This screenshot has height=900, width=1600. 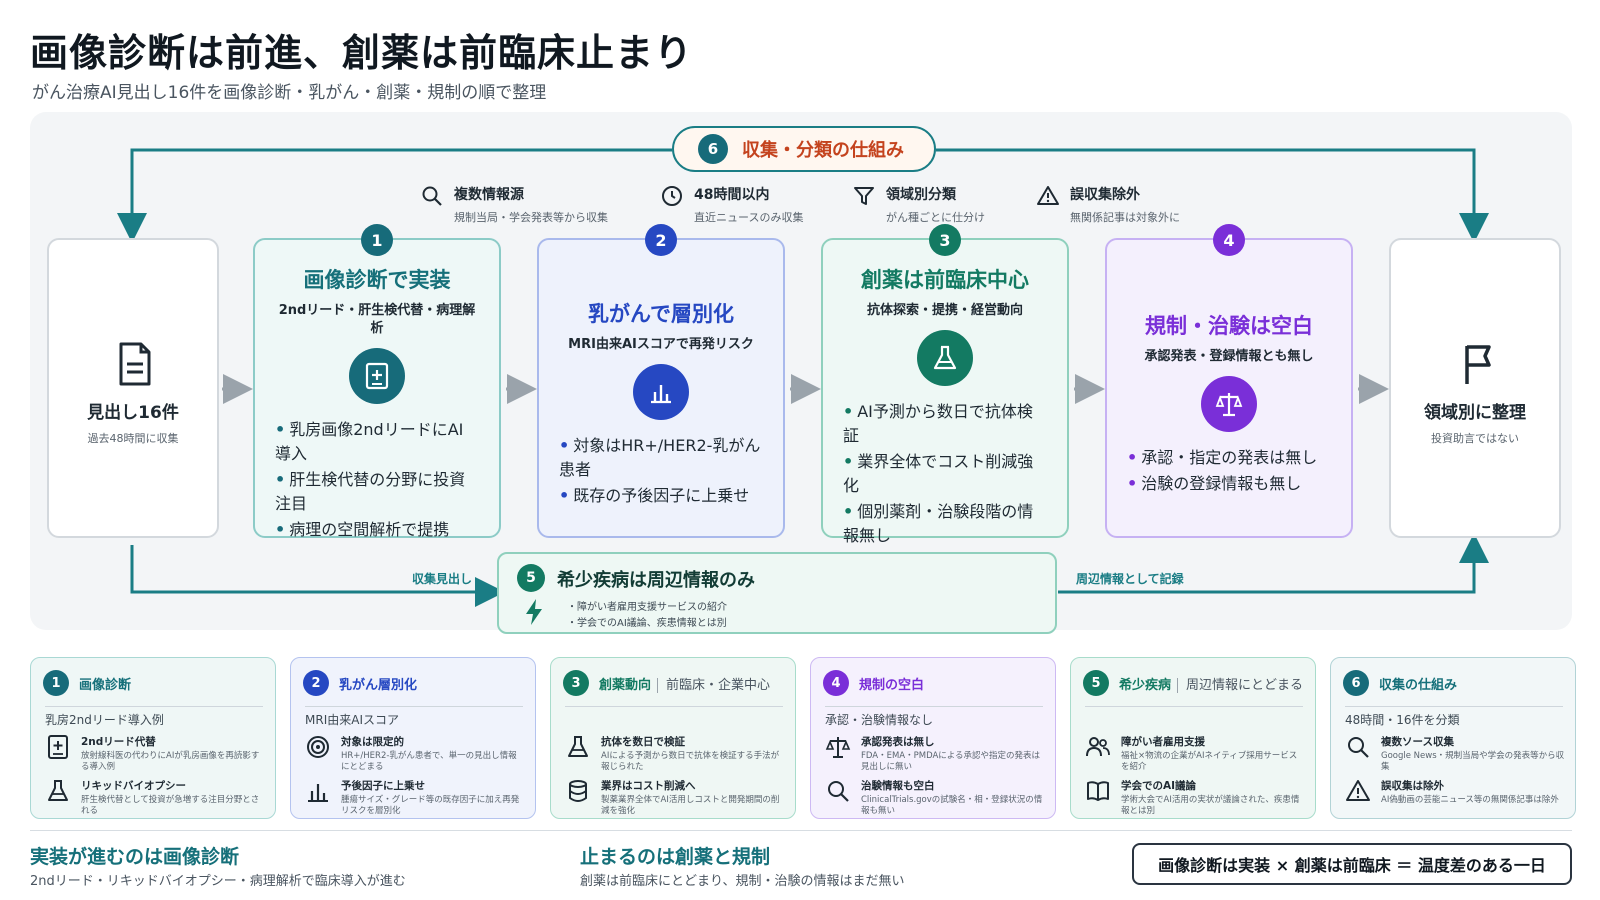 I want to click on feature-exclusion: 誤収集除外 無関係記事は対象外に, so click(x=1108, y=204).